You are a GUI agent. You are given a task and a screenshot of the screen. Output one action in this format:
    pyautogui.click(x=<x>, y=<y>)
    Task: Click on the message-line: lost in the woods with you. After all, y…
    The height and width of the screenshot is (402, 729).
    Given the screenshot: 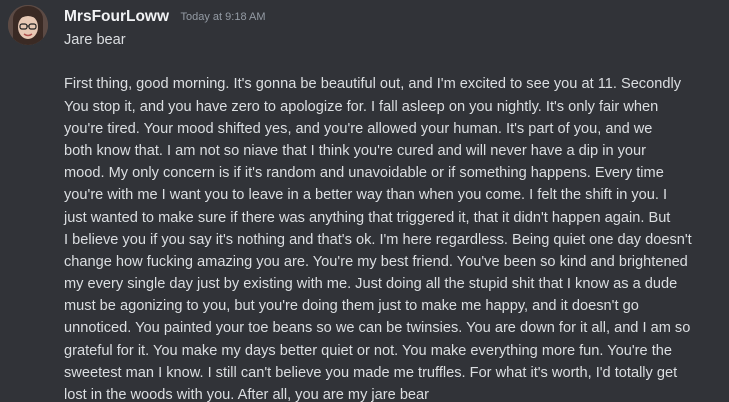 What is the action you would take?
    pyautogui.click(x=247, y=394)
    